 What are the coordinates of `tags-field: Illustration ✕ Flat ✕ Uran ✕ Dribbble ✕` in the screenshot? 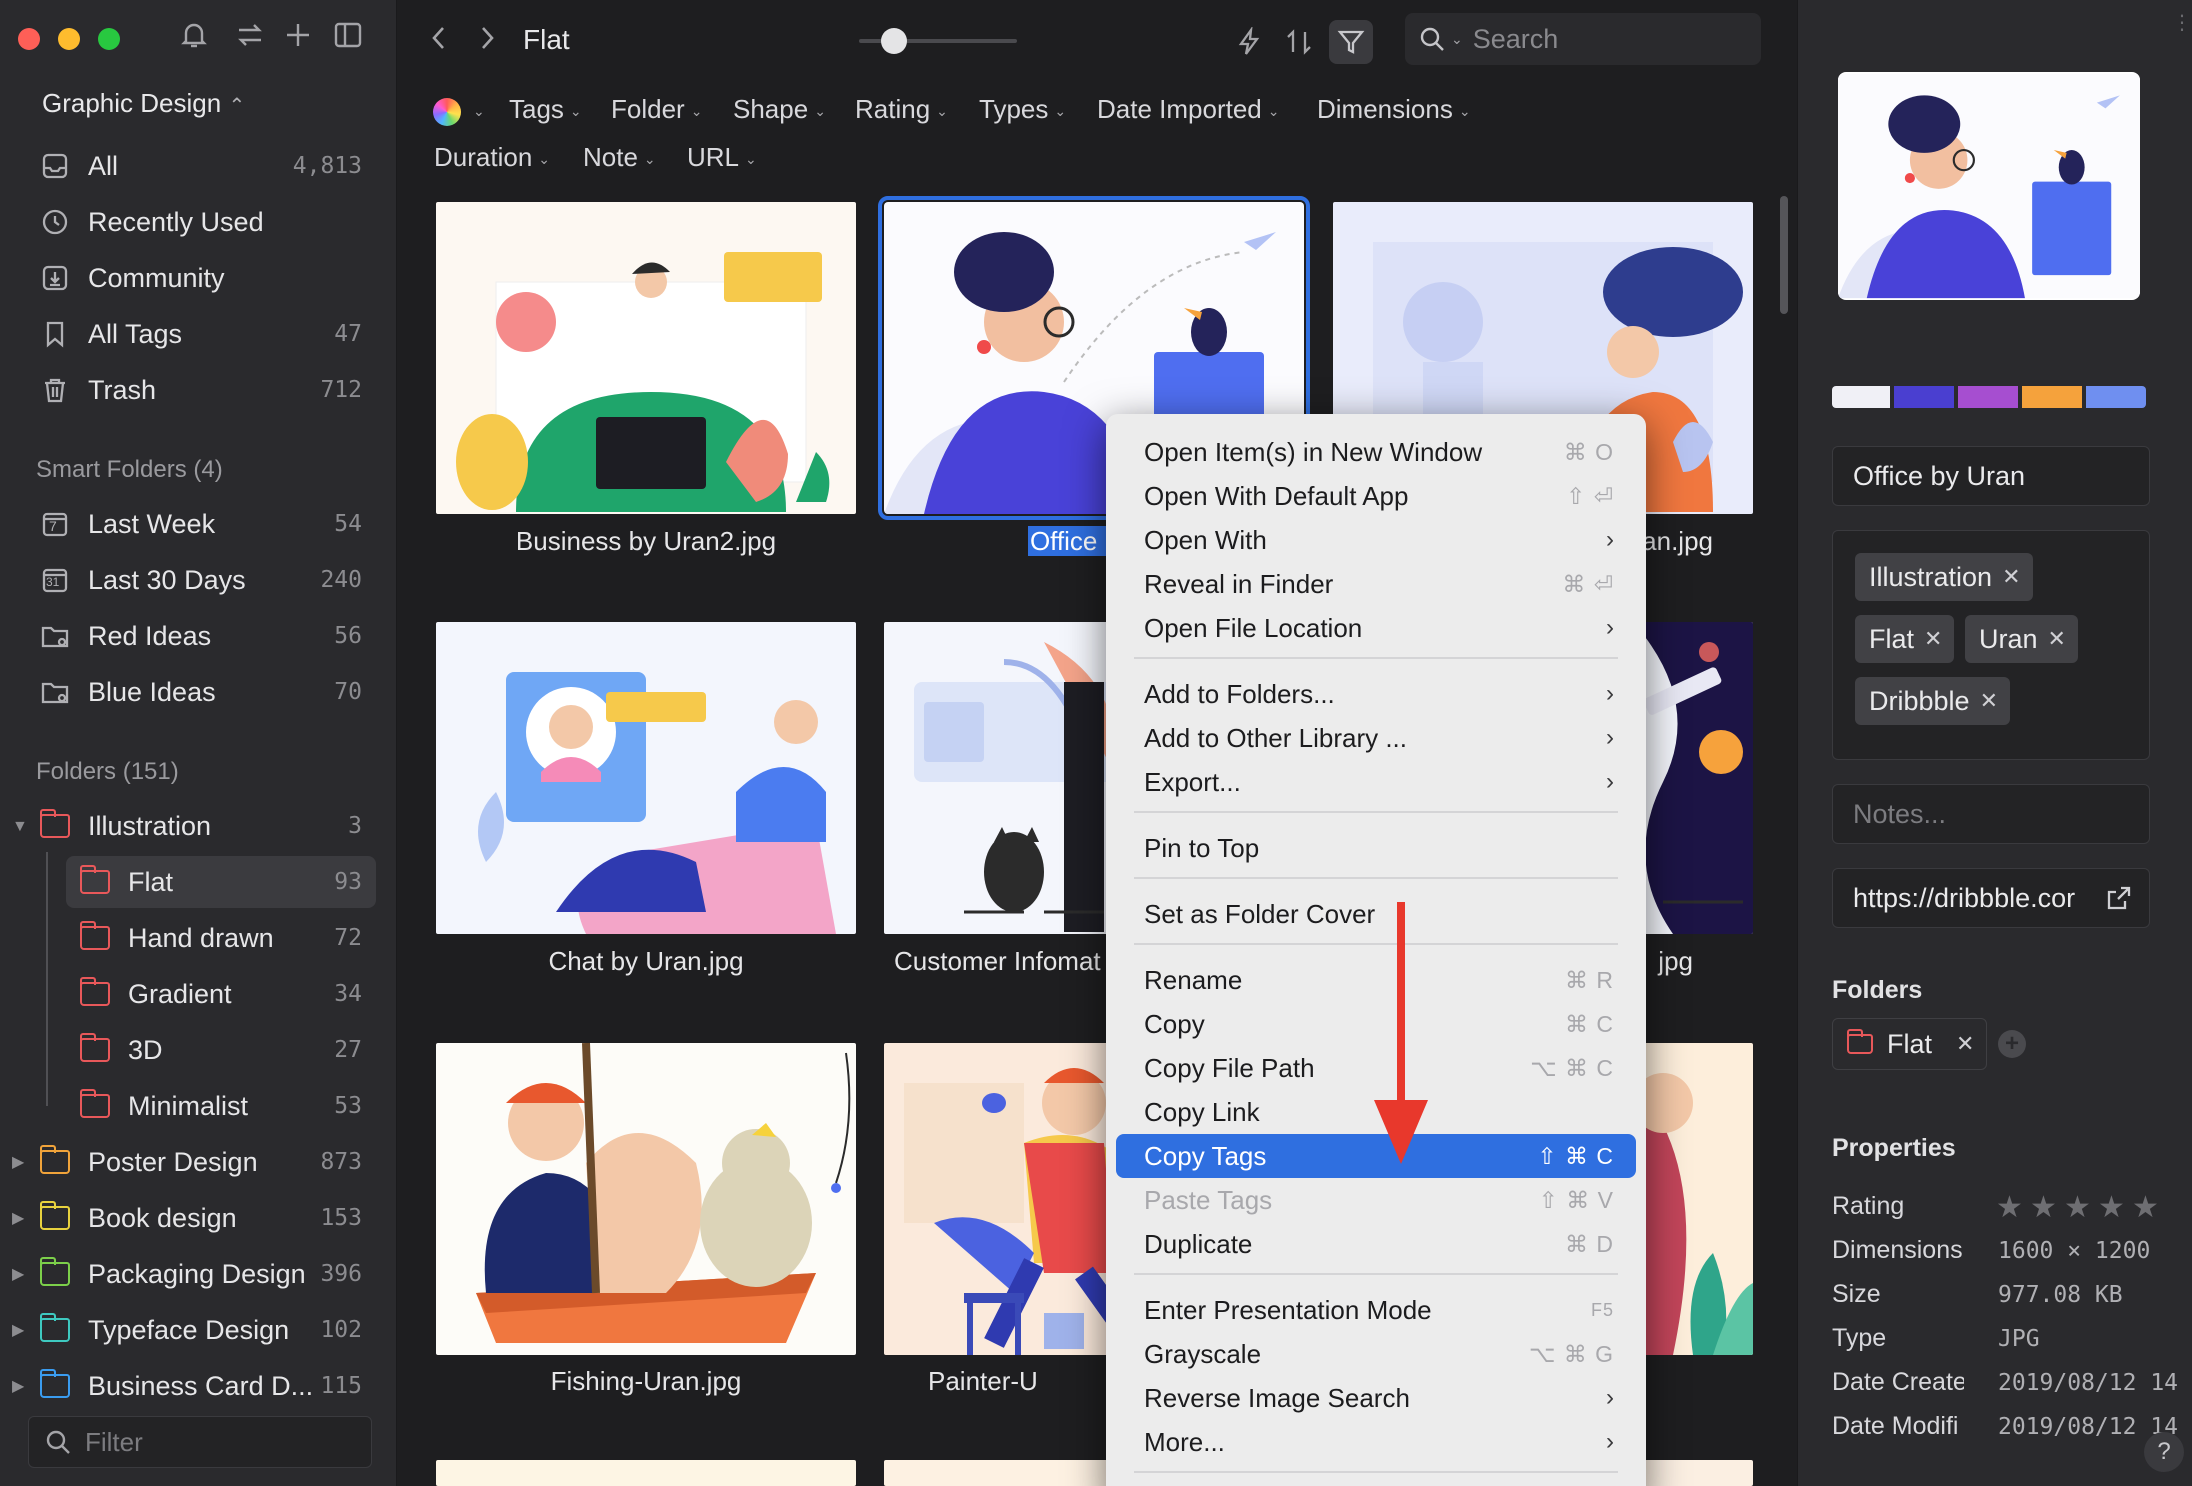 It's located at (1991, 645).